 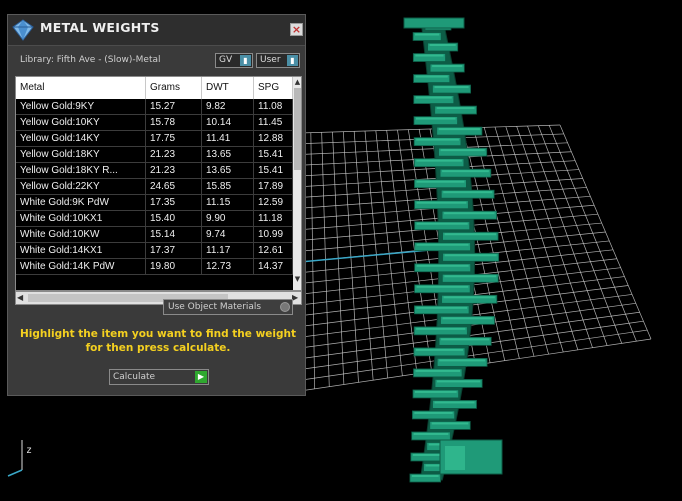 I want to click on scroll-down-icon: ▼, so click(x=297, y=279).